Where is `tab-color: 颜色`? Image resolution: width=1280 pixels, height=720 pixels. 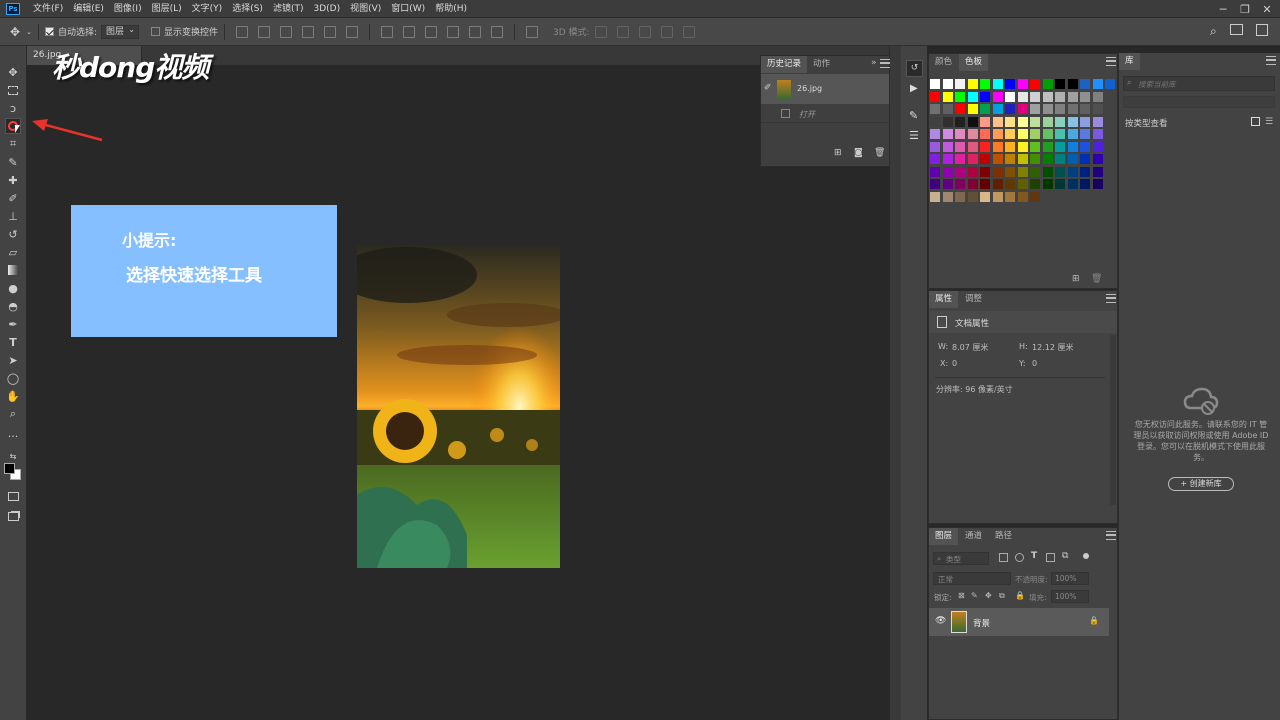
tab-color: 颜色 is located at coordinates (943, 62).